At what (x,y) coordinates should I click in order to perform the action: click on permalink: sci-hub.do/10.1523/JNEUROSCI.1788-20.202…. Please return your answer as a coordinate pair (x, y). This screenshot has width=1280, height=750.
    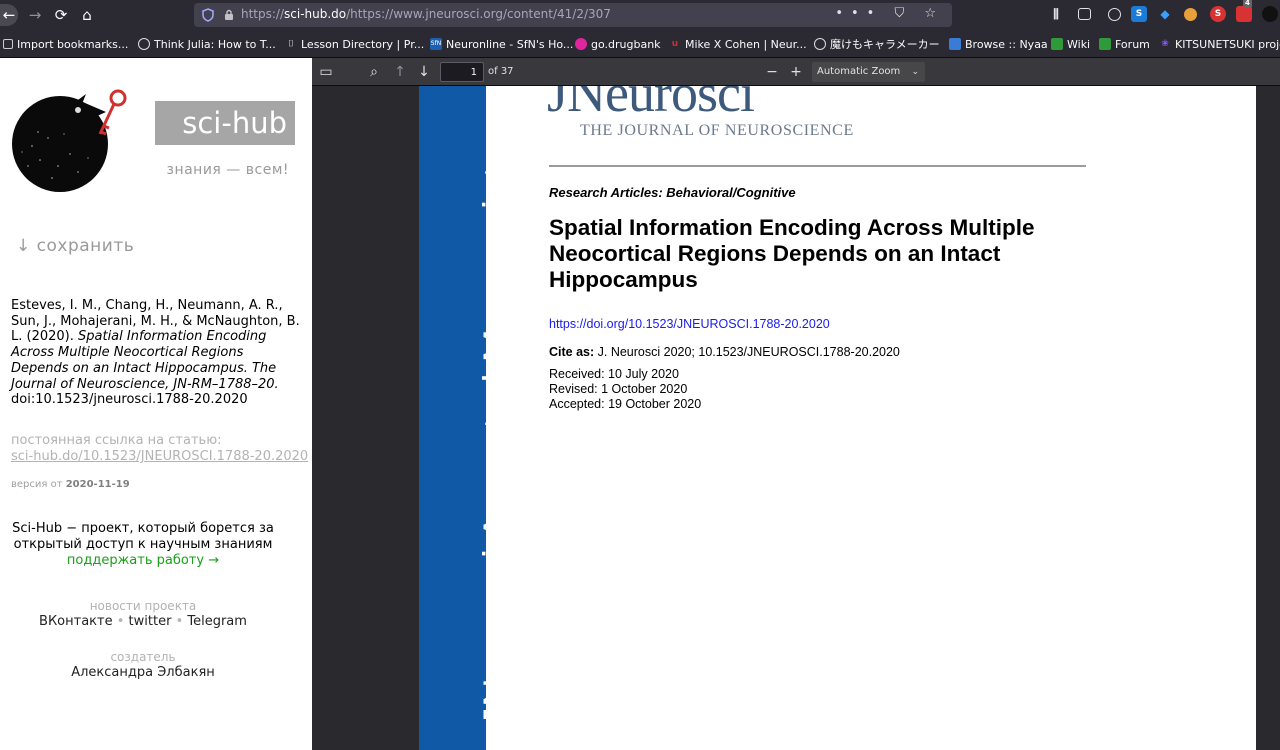
    Looking at the image, I should click on (159, 456).